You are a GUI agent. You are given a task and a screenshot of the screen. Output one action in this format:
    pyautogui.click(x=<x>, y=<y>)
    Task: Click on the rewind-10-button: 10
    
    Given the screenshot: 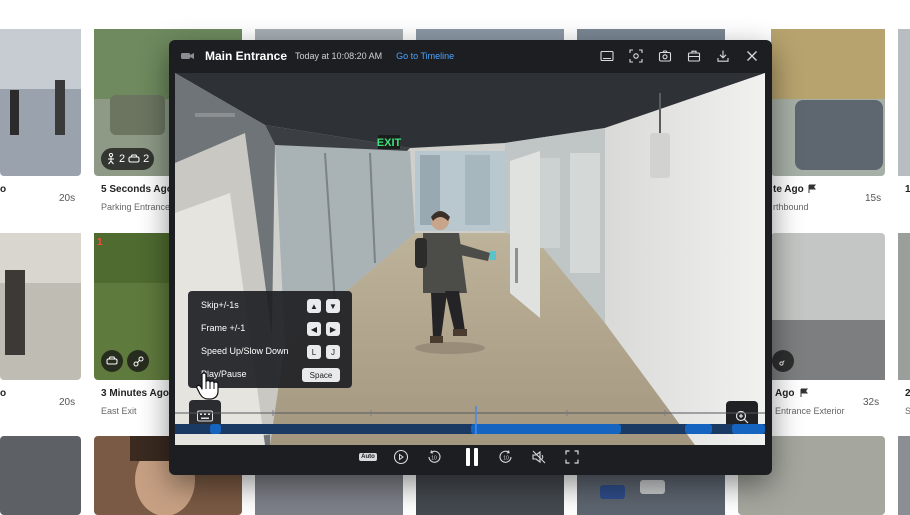 What is the action you would take?
    pyautogui.click(x=434, y=457)
    